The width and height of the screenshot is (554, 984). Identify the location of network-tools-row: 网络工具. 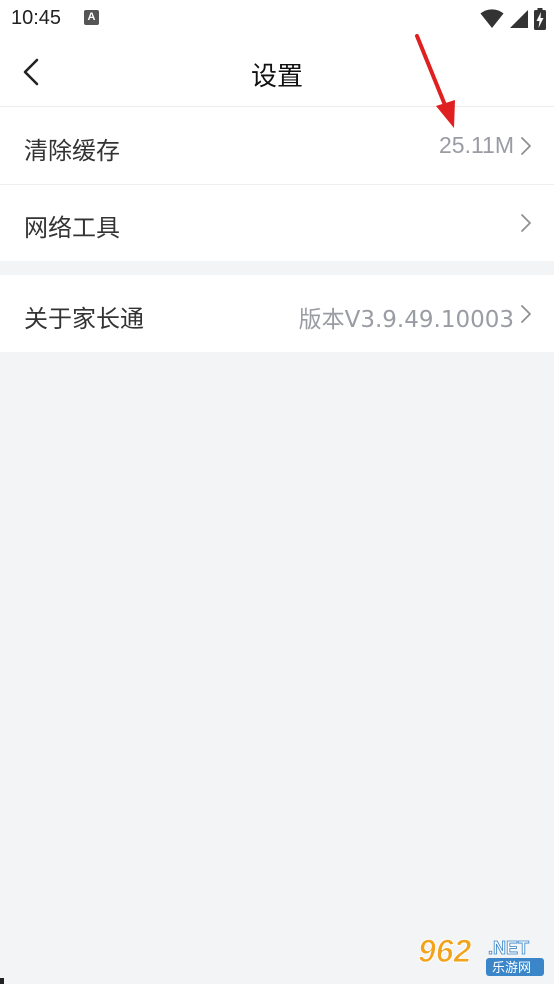
(277, 222).